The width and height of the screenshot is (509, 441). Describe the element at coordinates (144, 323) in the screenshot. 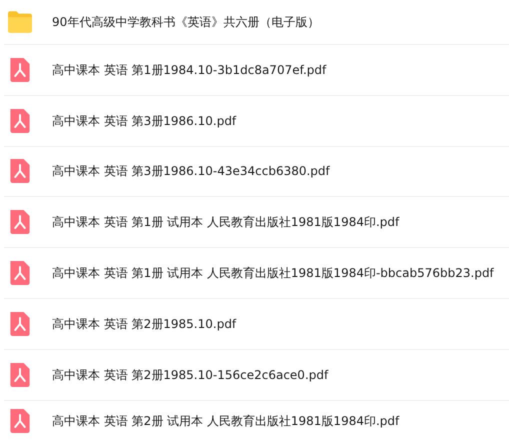

I see `file-name: 高中课本 英语 第2册1985.10.pdf` at that location.